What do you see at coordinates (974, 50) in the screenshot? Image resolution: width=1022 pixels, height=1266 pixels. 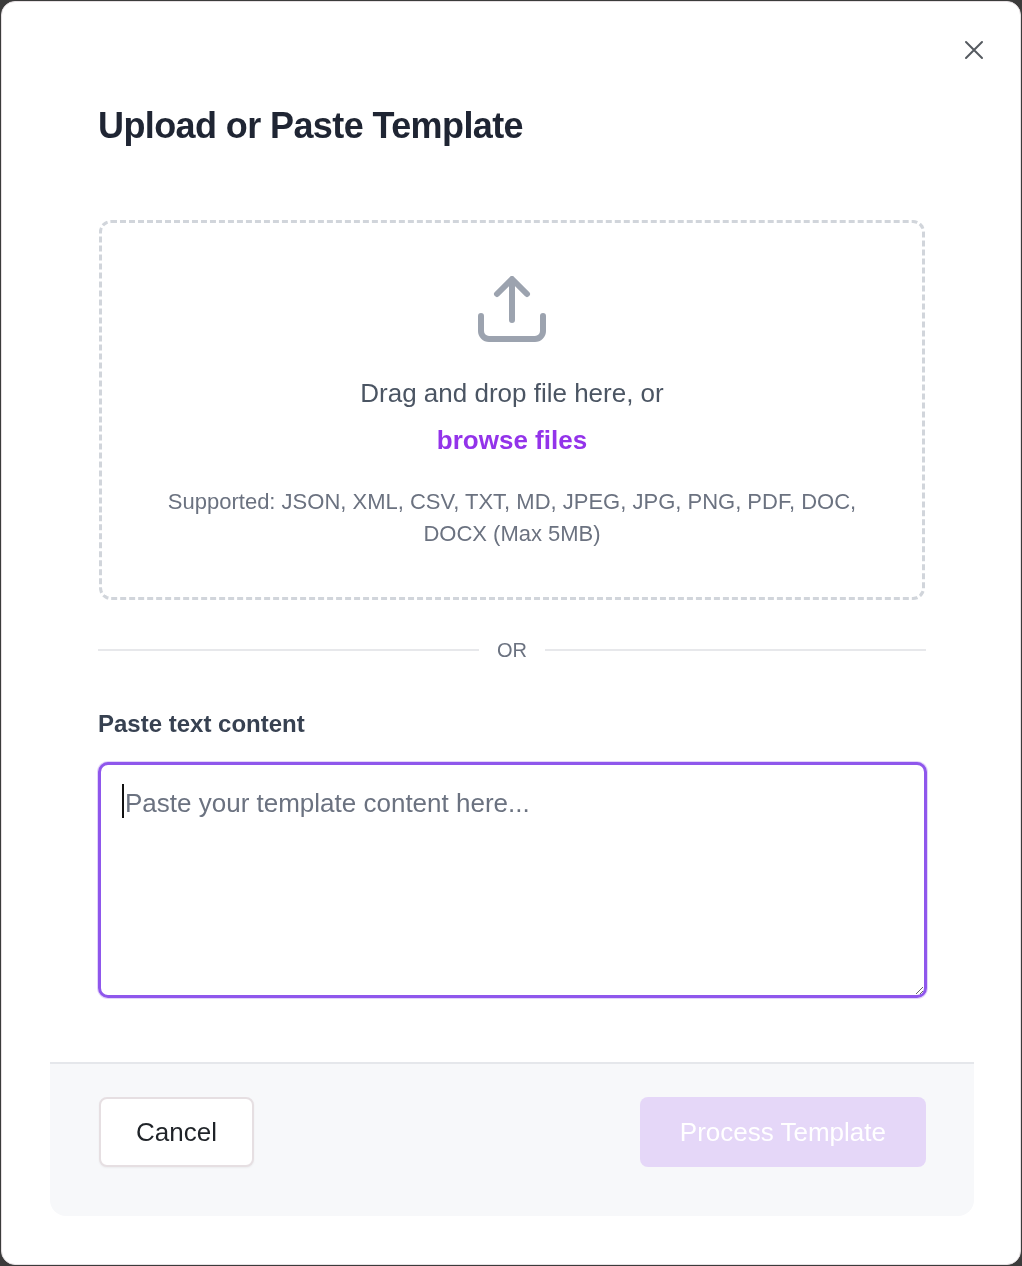 I see `close-icon` at bounding box center [974, 50].